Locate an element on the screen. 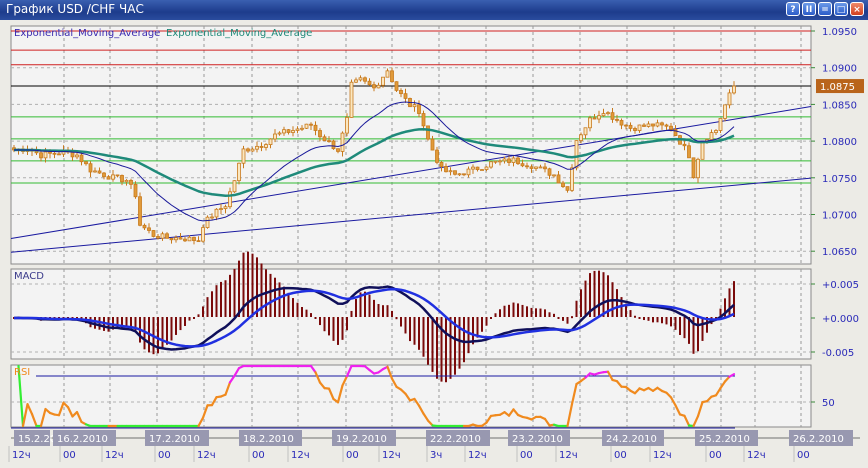 The height and width of the screenshot is (468, 868). date-label: 18.2.2010 is located at coordinates (268, 439).